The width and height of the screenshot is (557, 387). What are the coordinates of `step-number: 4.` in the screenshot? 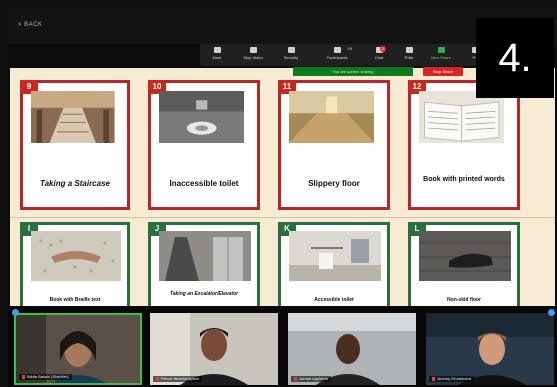 It's located at (515, 58).